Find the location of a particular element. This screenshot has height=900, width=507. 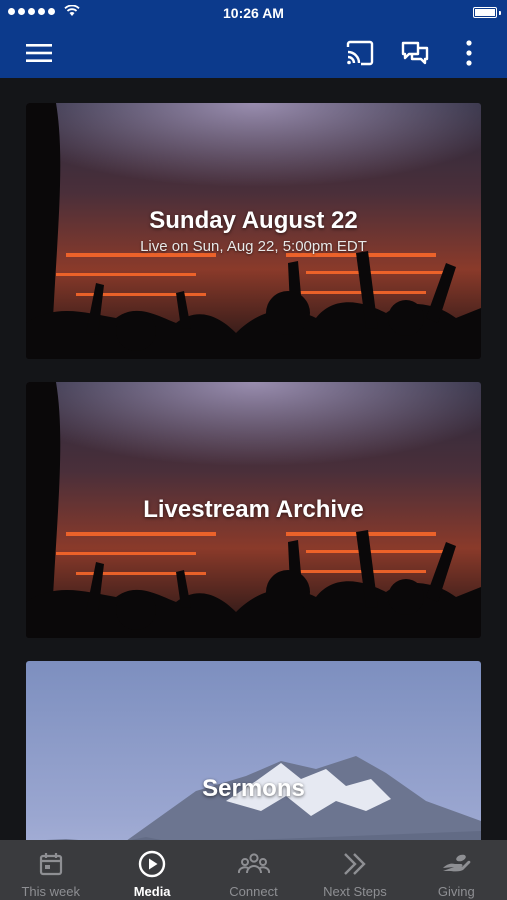

tab-label: Connect is located at coordinates (253, 891).